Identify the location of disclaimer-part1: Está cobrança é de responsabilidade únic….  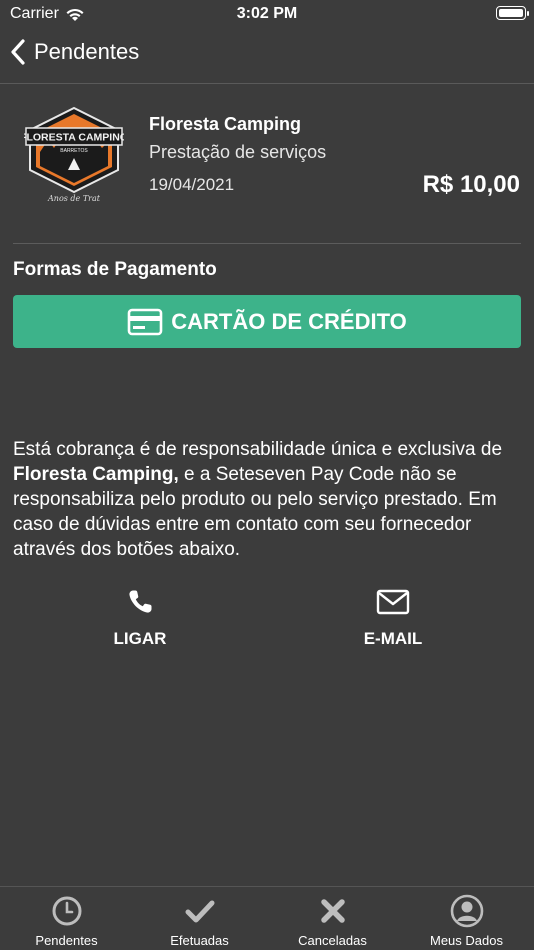
(258, 449).